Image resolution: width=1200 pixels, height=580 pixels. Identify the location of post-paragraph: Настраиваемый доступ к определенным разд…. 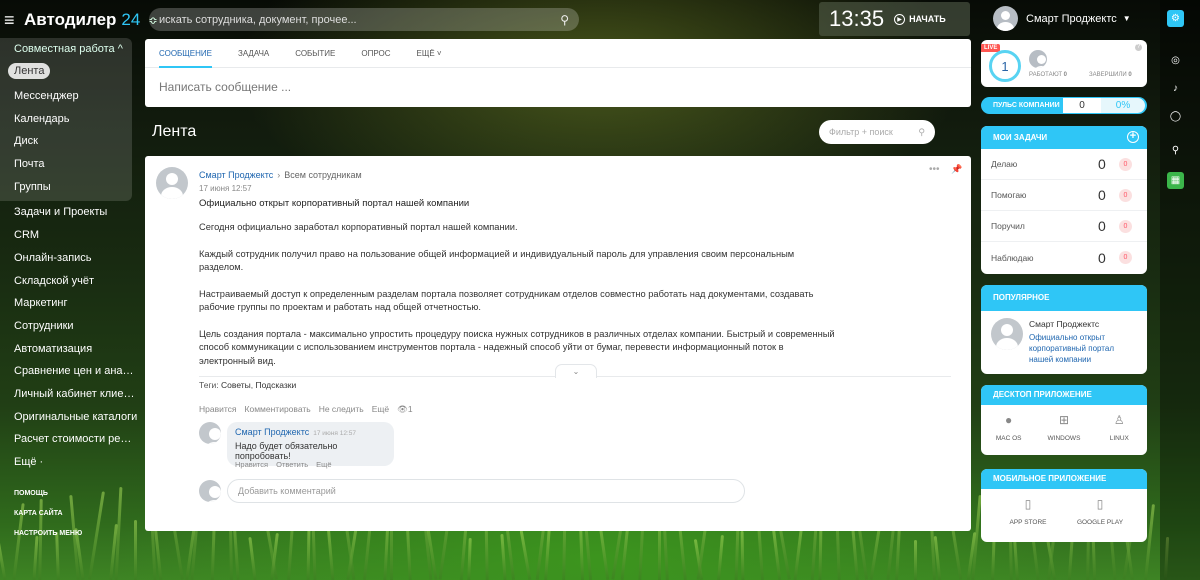
(506, 300).